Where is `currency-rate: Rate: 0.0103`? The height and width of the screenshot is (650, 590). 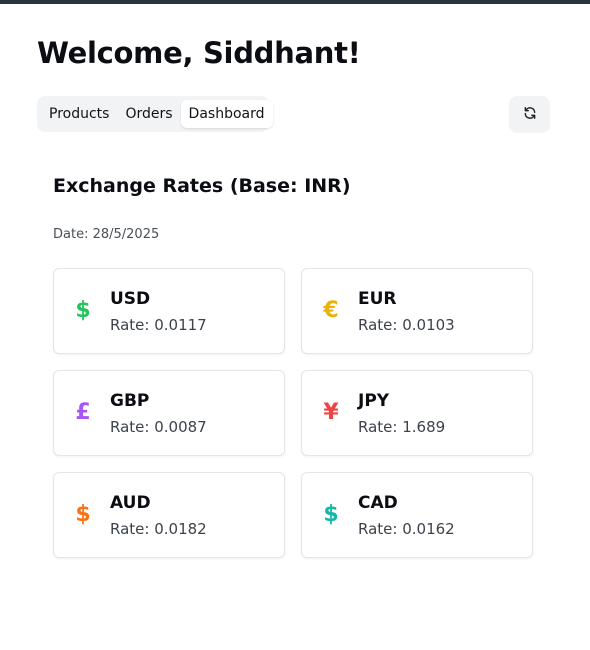 currency-rate: Rate: 0.0103 is located at coordinates (406, 325).